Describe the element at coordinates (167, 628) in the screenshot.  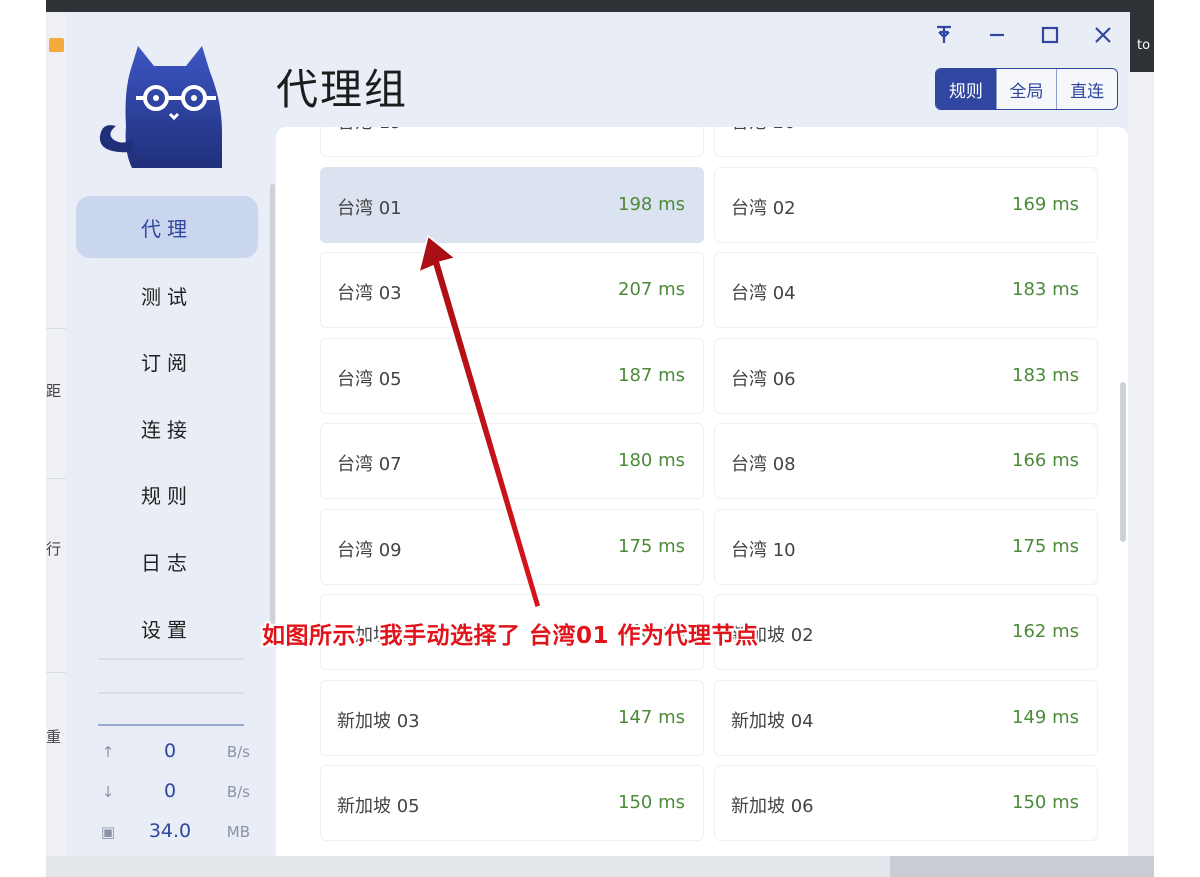
I see `nav-item-settings: 设置` at that location.